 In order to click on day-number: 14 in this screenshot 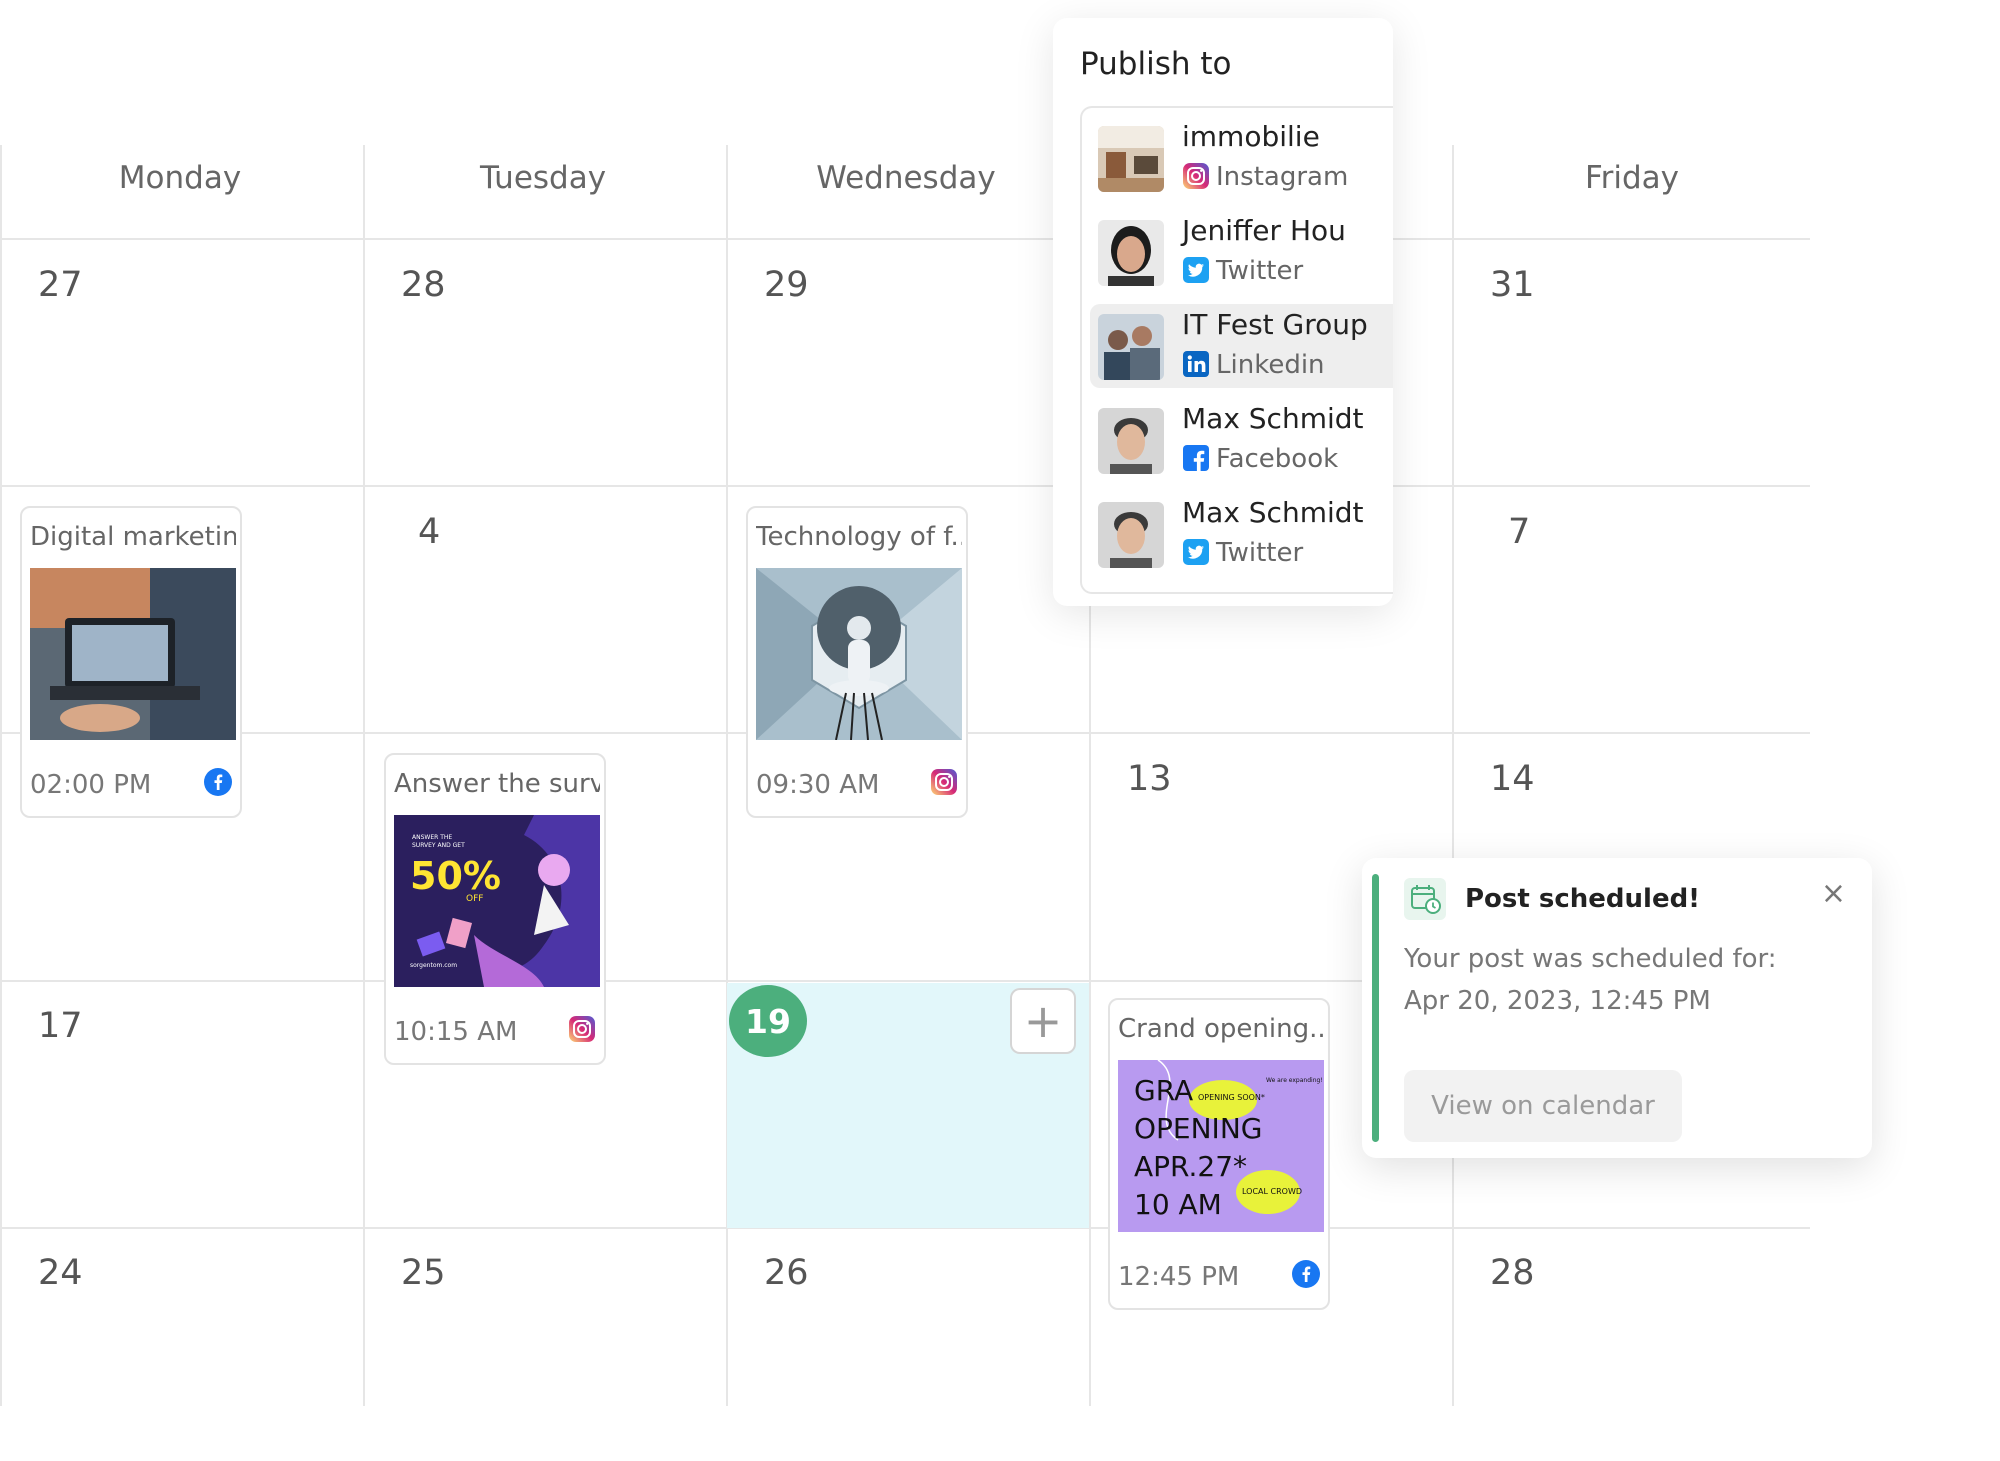, I will do `click(1512, 779)`.